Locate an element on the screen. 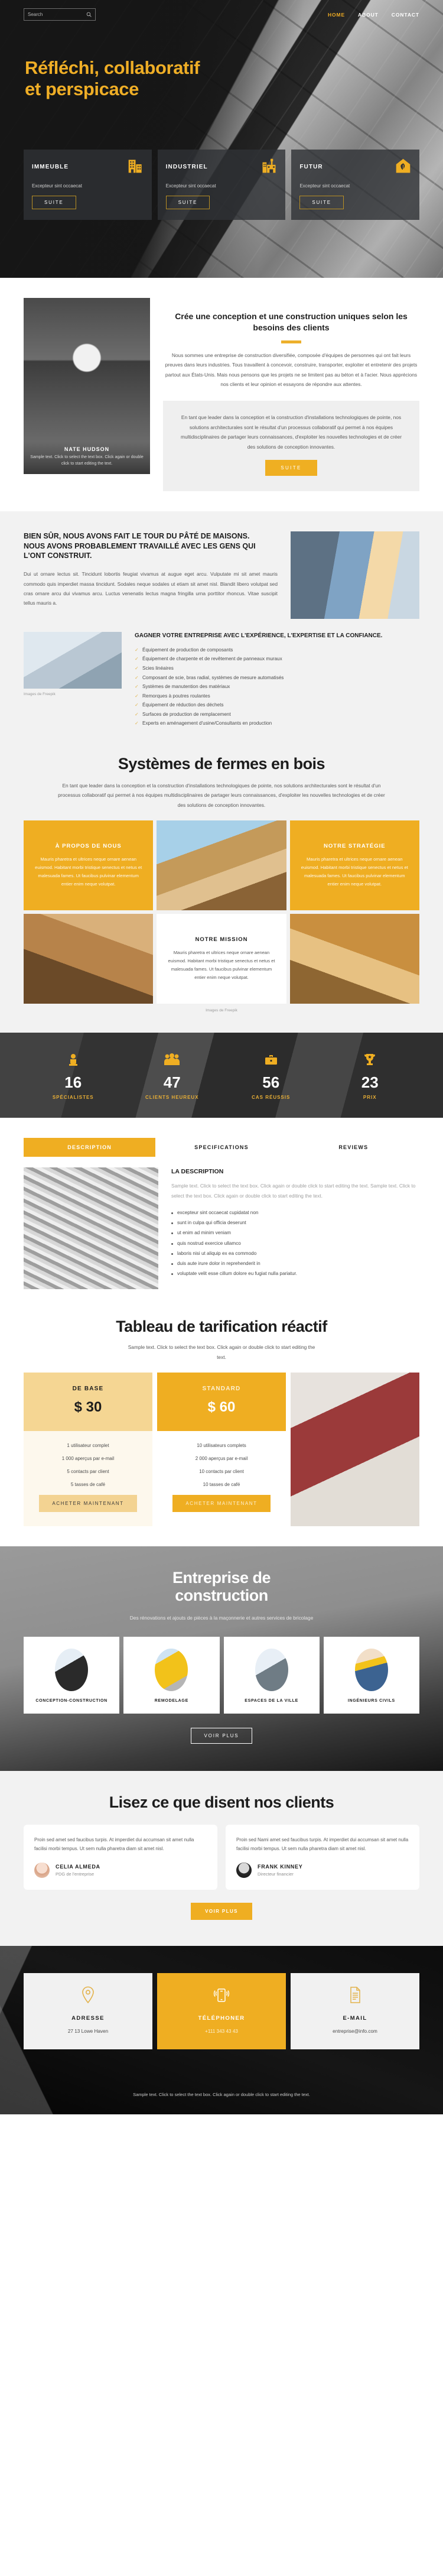 The width and height of the screenshot is (443, 2576). worker-name: NATE HUDSON is located at coordinates (87, 449).